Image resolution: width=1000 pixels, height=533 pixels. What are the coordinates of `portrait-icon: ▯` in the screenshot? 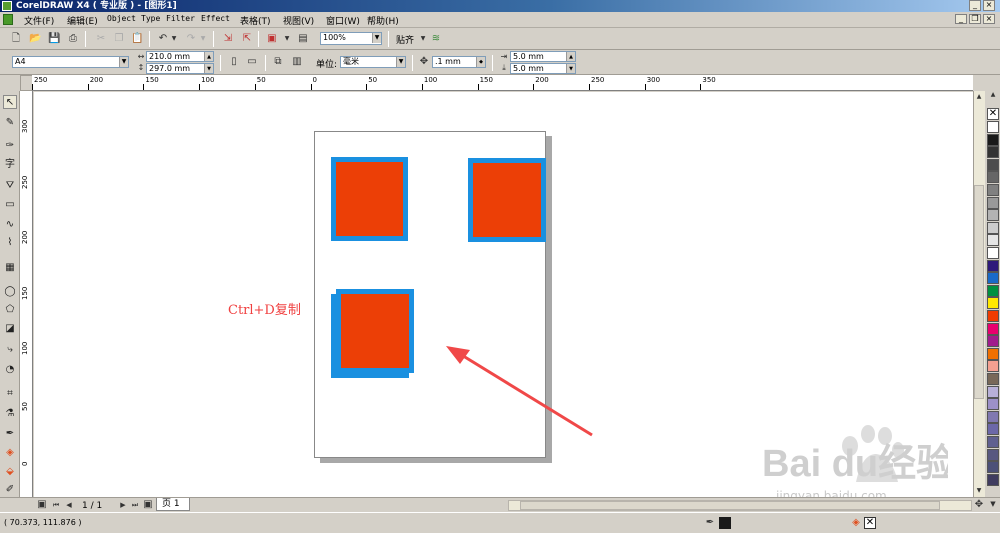 It's located at (234, 62).